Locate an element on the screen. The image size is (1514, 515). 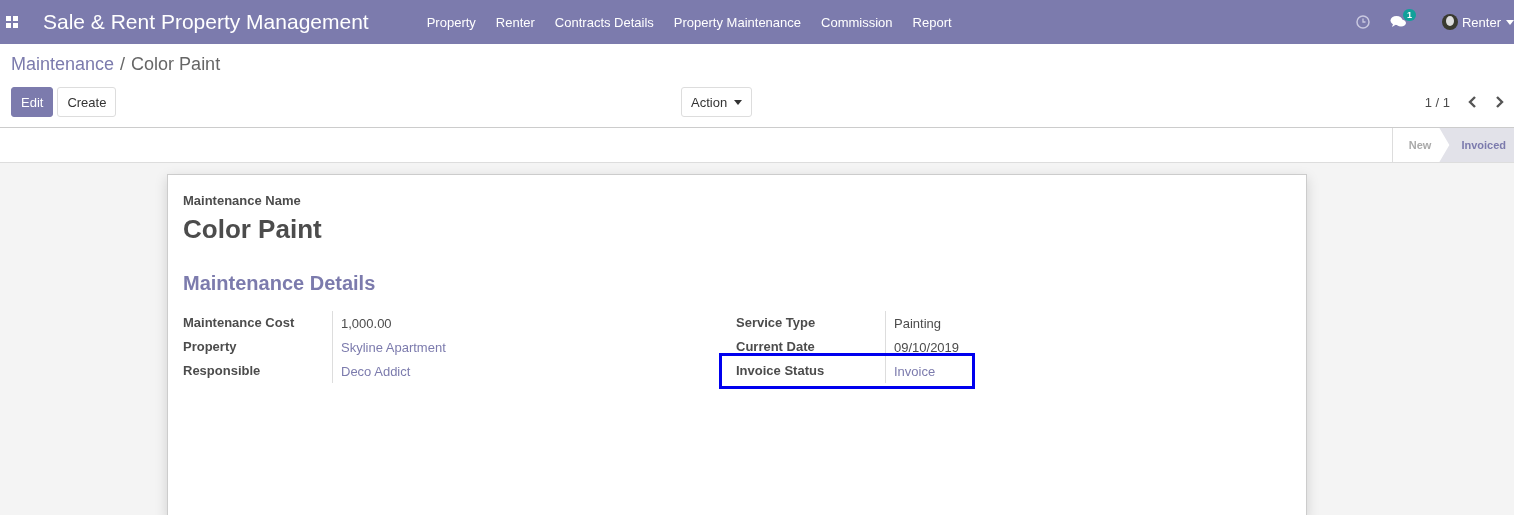
next-icon is located at coordinates (1499, 102).